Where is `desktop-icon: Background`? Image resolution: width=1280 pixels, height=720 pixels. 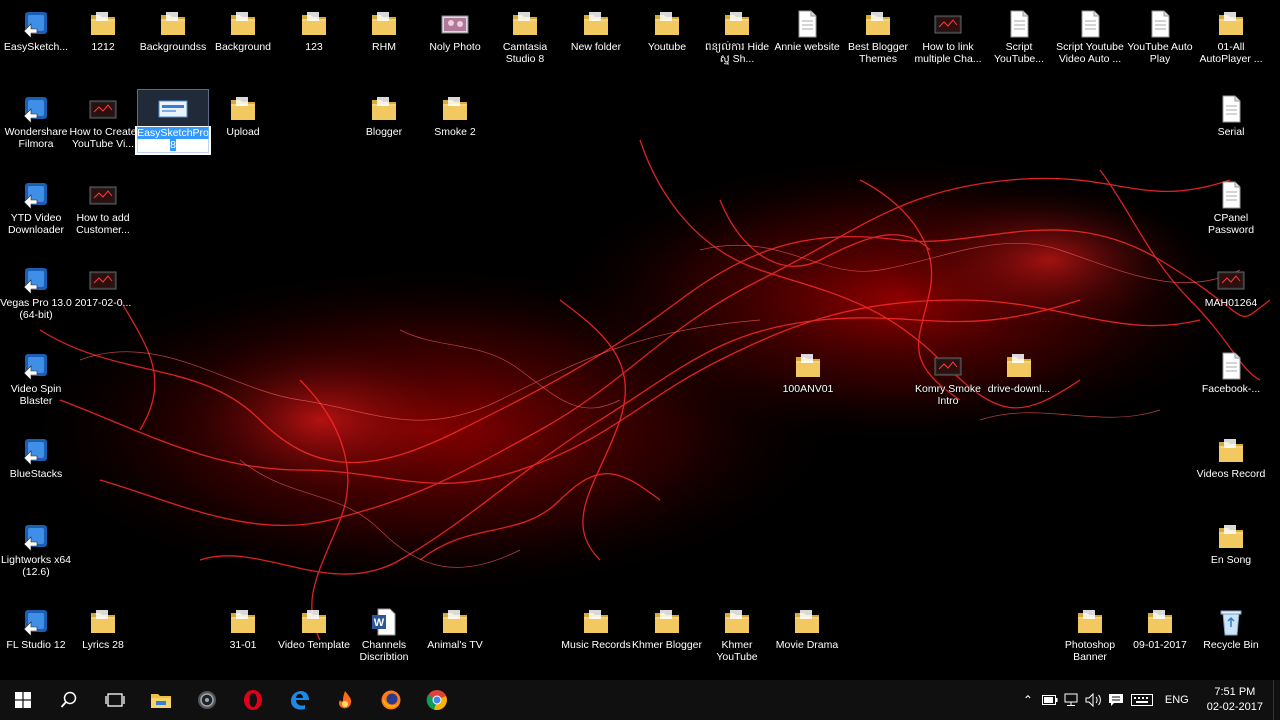
desktop-icon: Background is located at coordinates (243, 29).